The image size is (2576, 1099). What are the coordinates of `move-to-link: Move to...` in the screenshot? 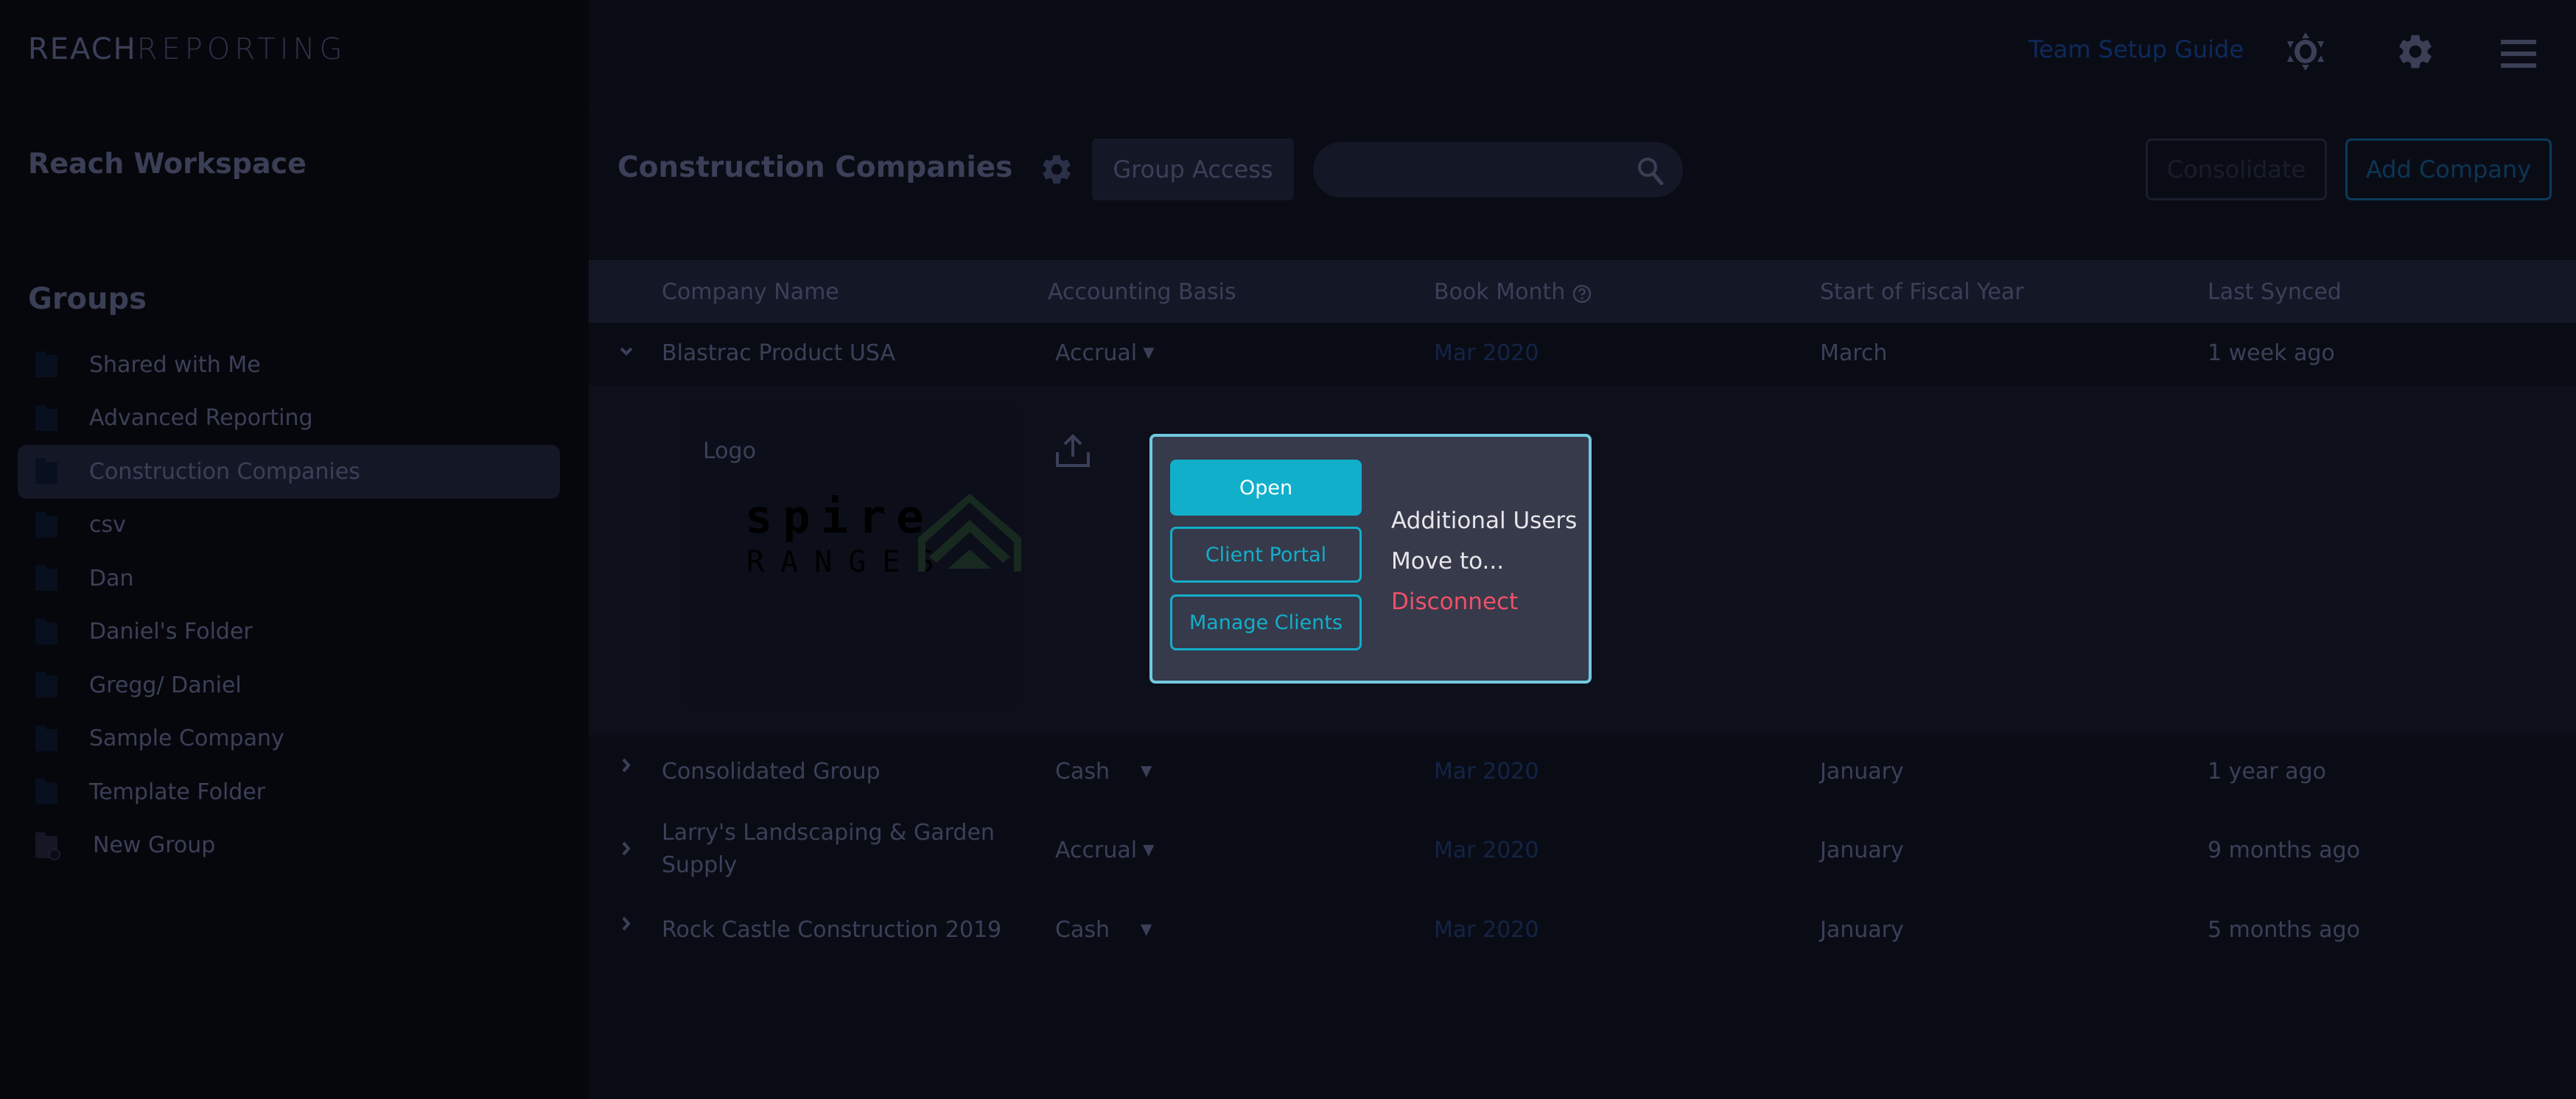 It's located at (1447, 561).